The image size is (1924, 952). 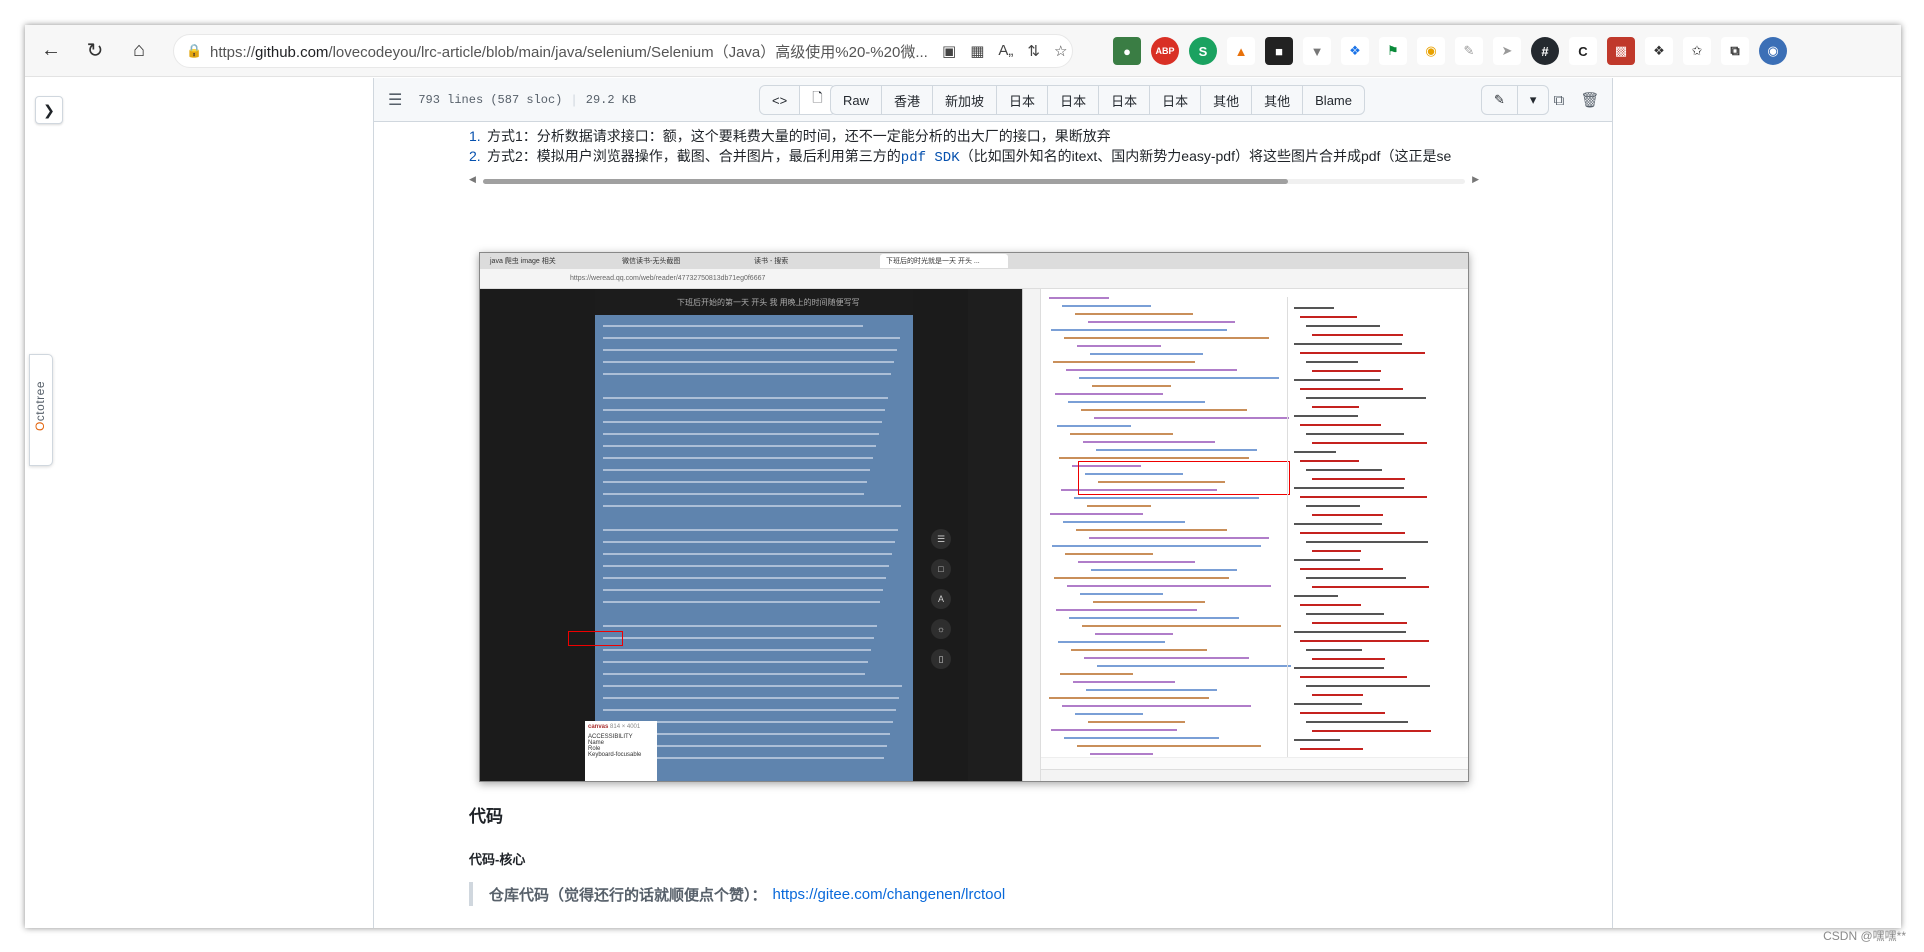 I want to click on horizontal-scrollbar: ◀ ▶, so click(x=974, y=181).